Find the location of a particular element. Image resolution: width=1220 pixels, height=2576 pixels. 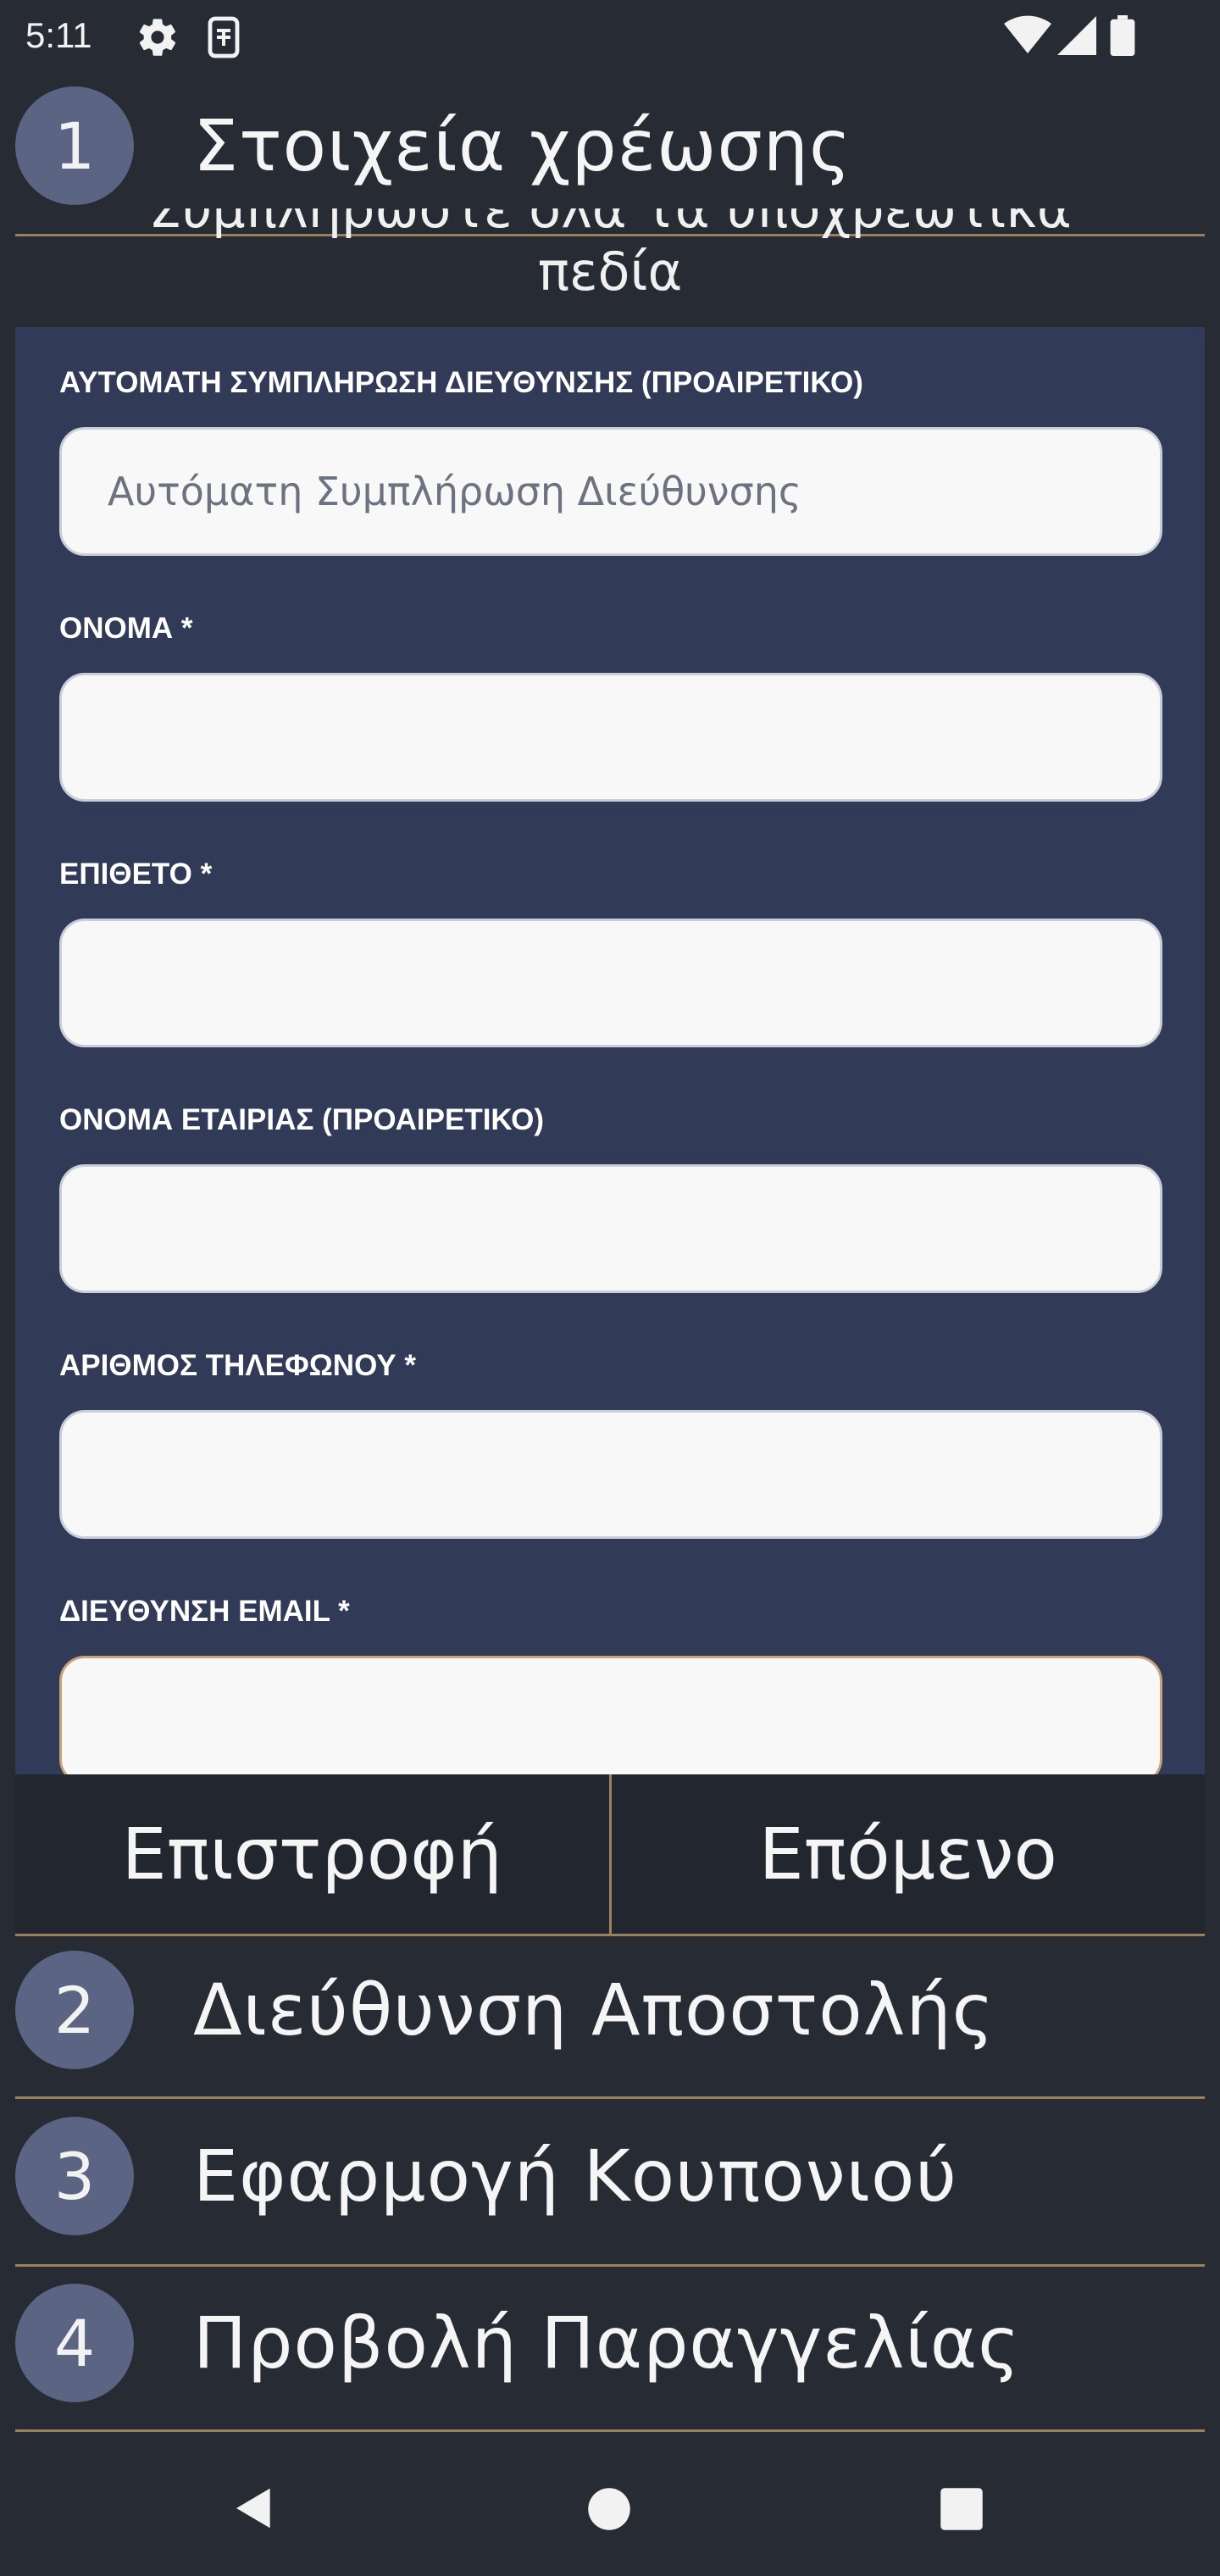

status-time: 5:11 is located at coordinates (58, 35).